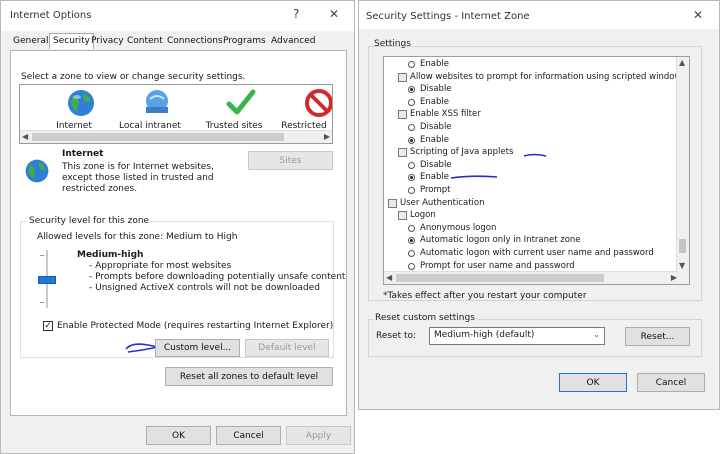 This screenshot has height=454, width=720. What do you see at coordinates (435, 190) in the screenshot?
I see `settings-item-label: Prompt` at bounding box center [435, 190].